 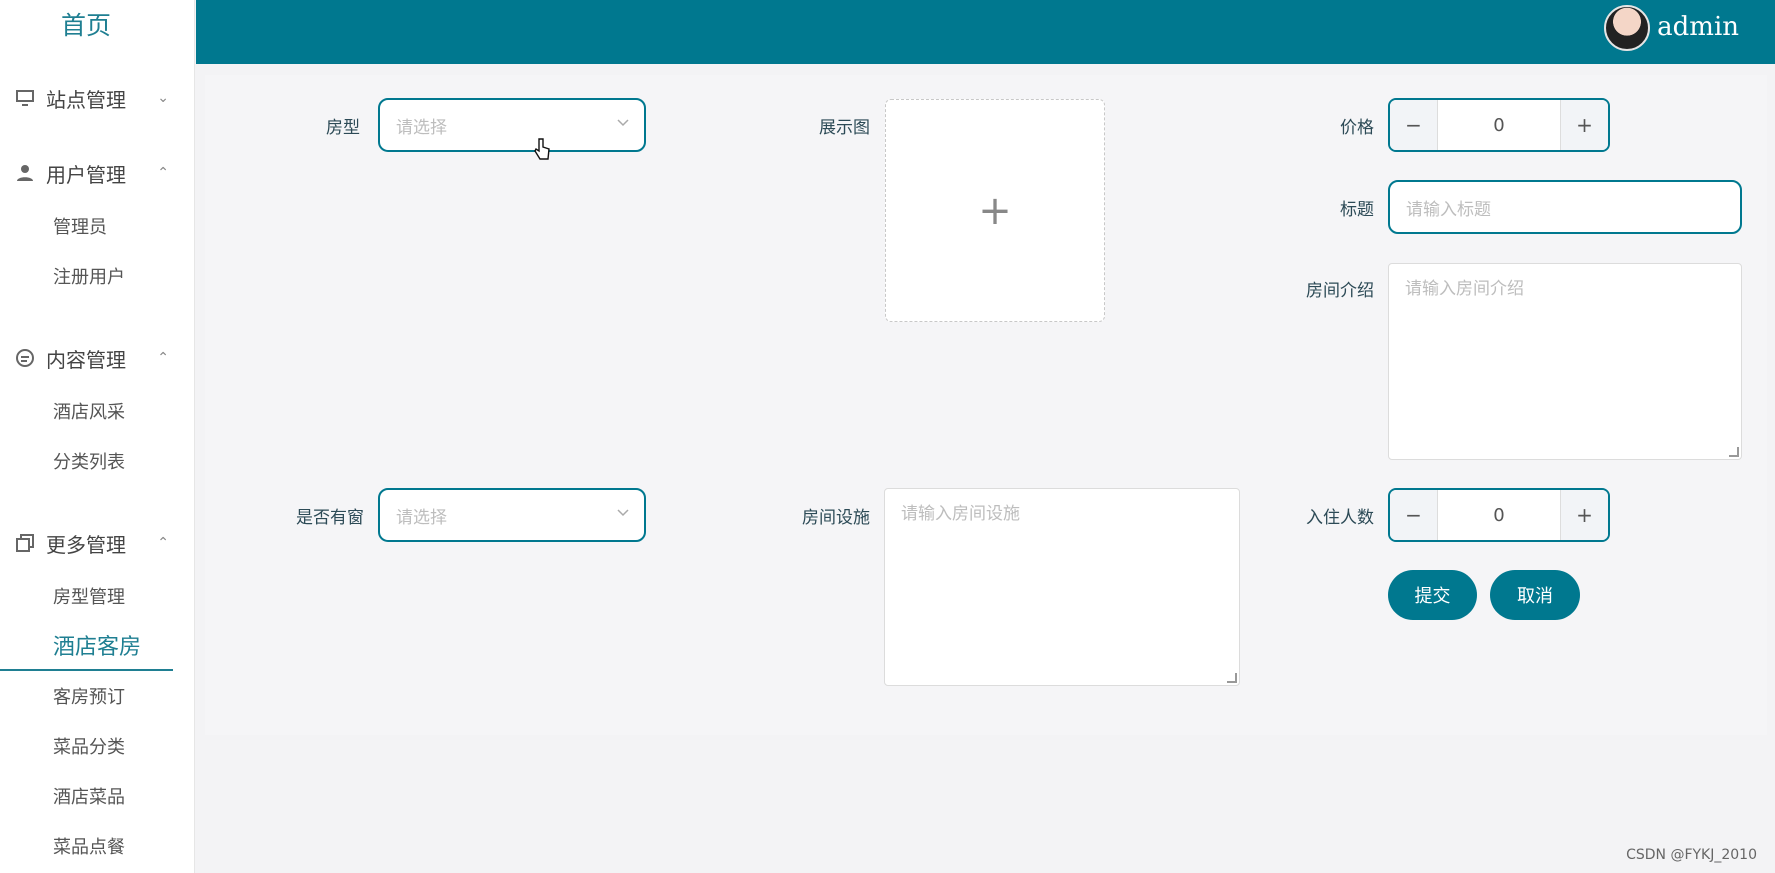 What do you see at coordinates (1698, 27) in the screenshot?
I see `username: admin` at bounding box center [1698, 27].